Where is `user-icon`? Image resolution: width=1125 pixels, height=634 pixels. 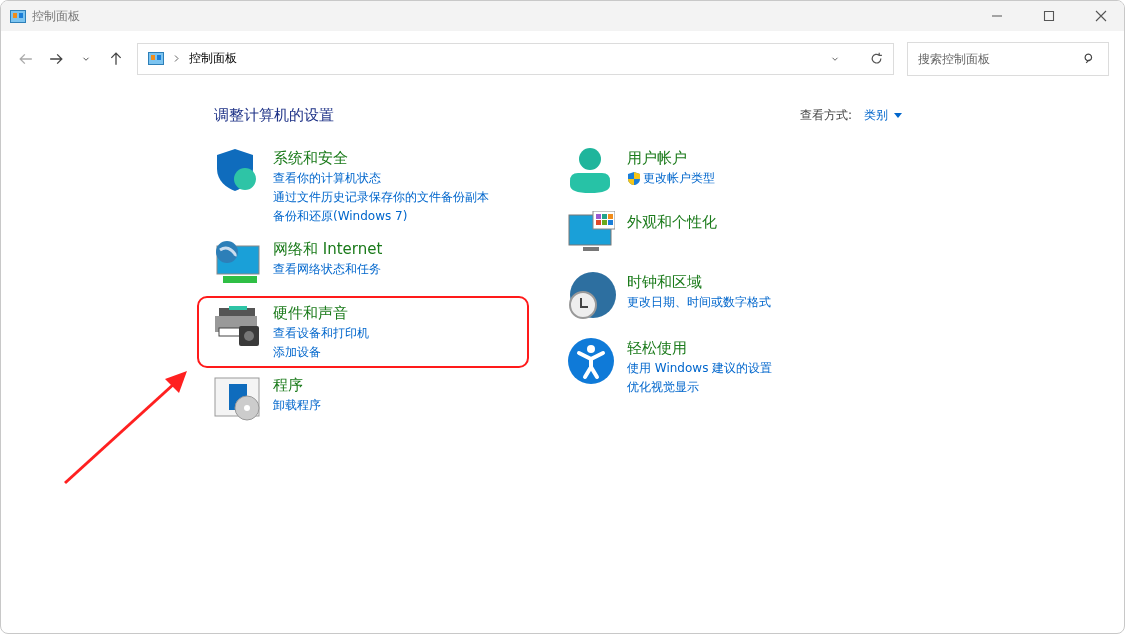
user-icon is located at coordinates (590, 171).